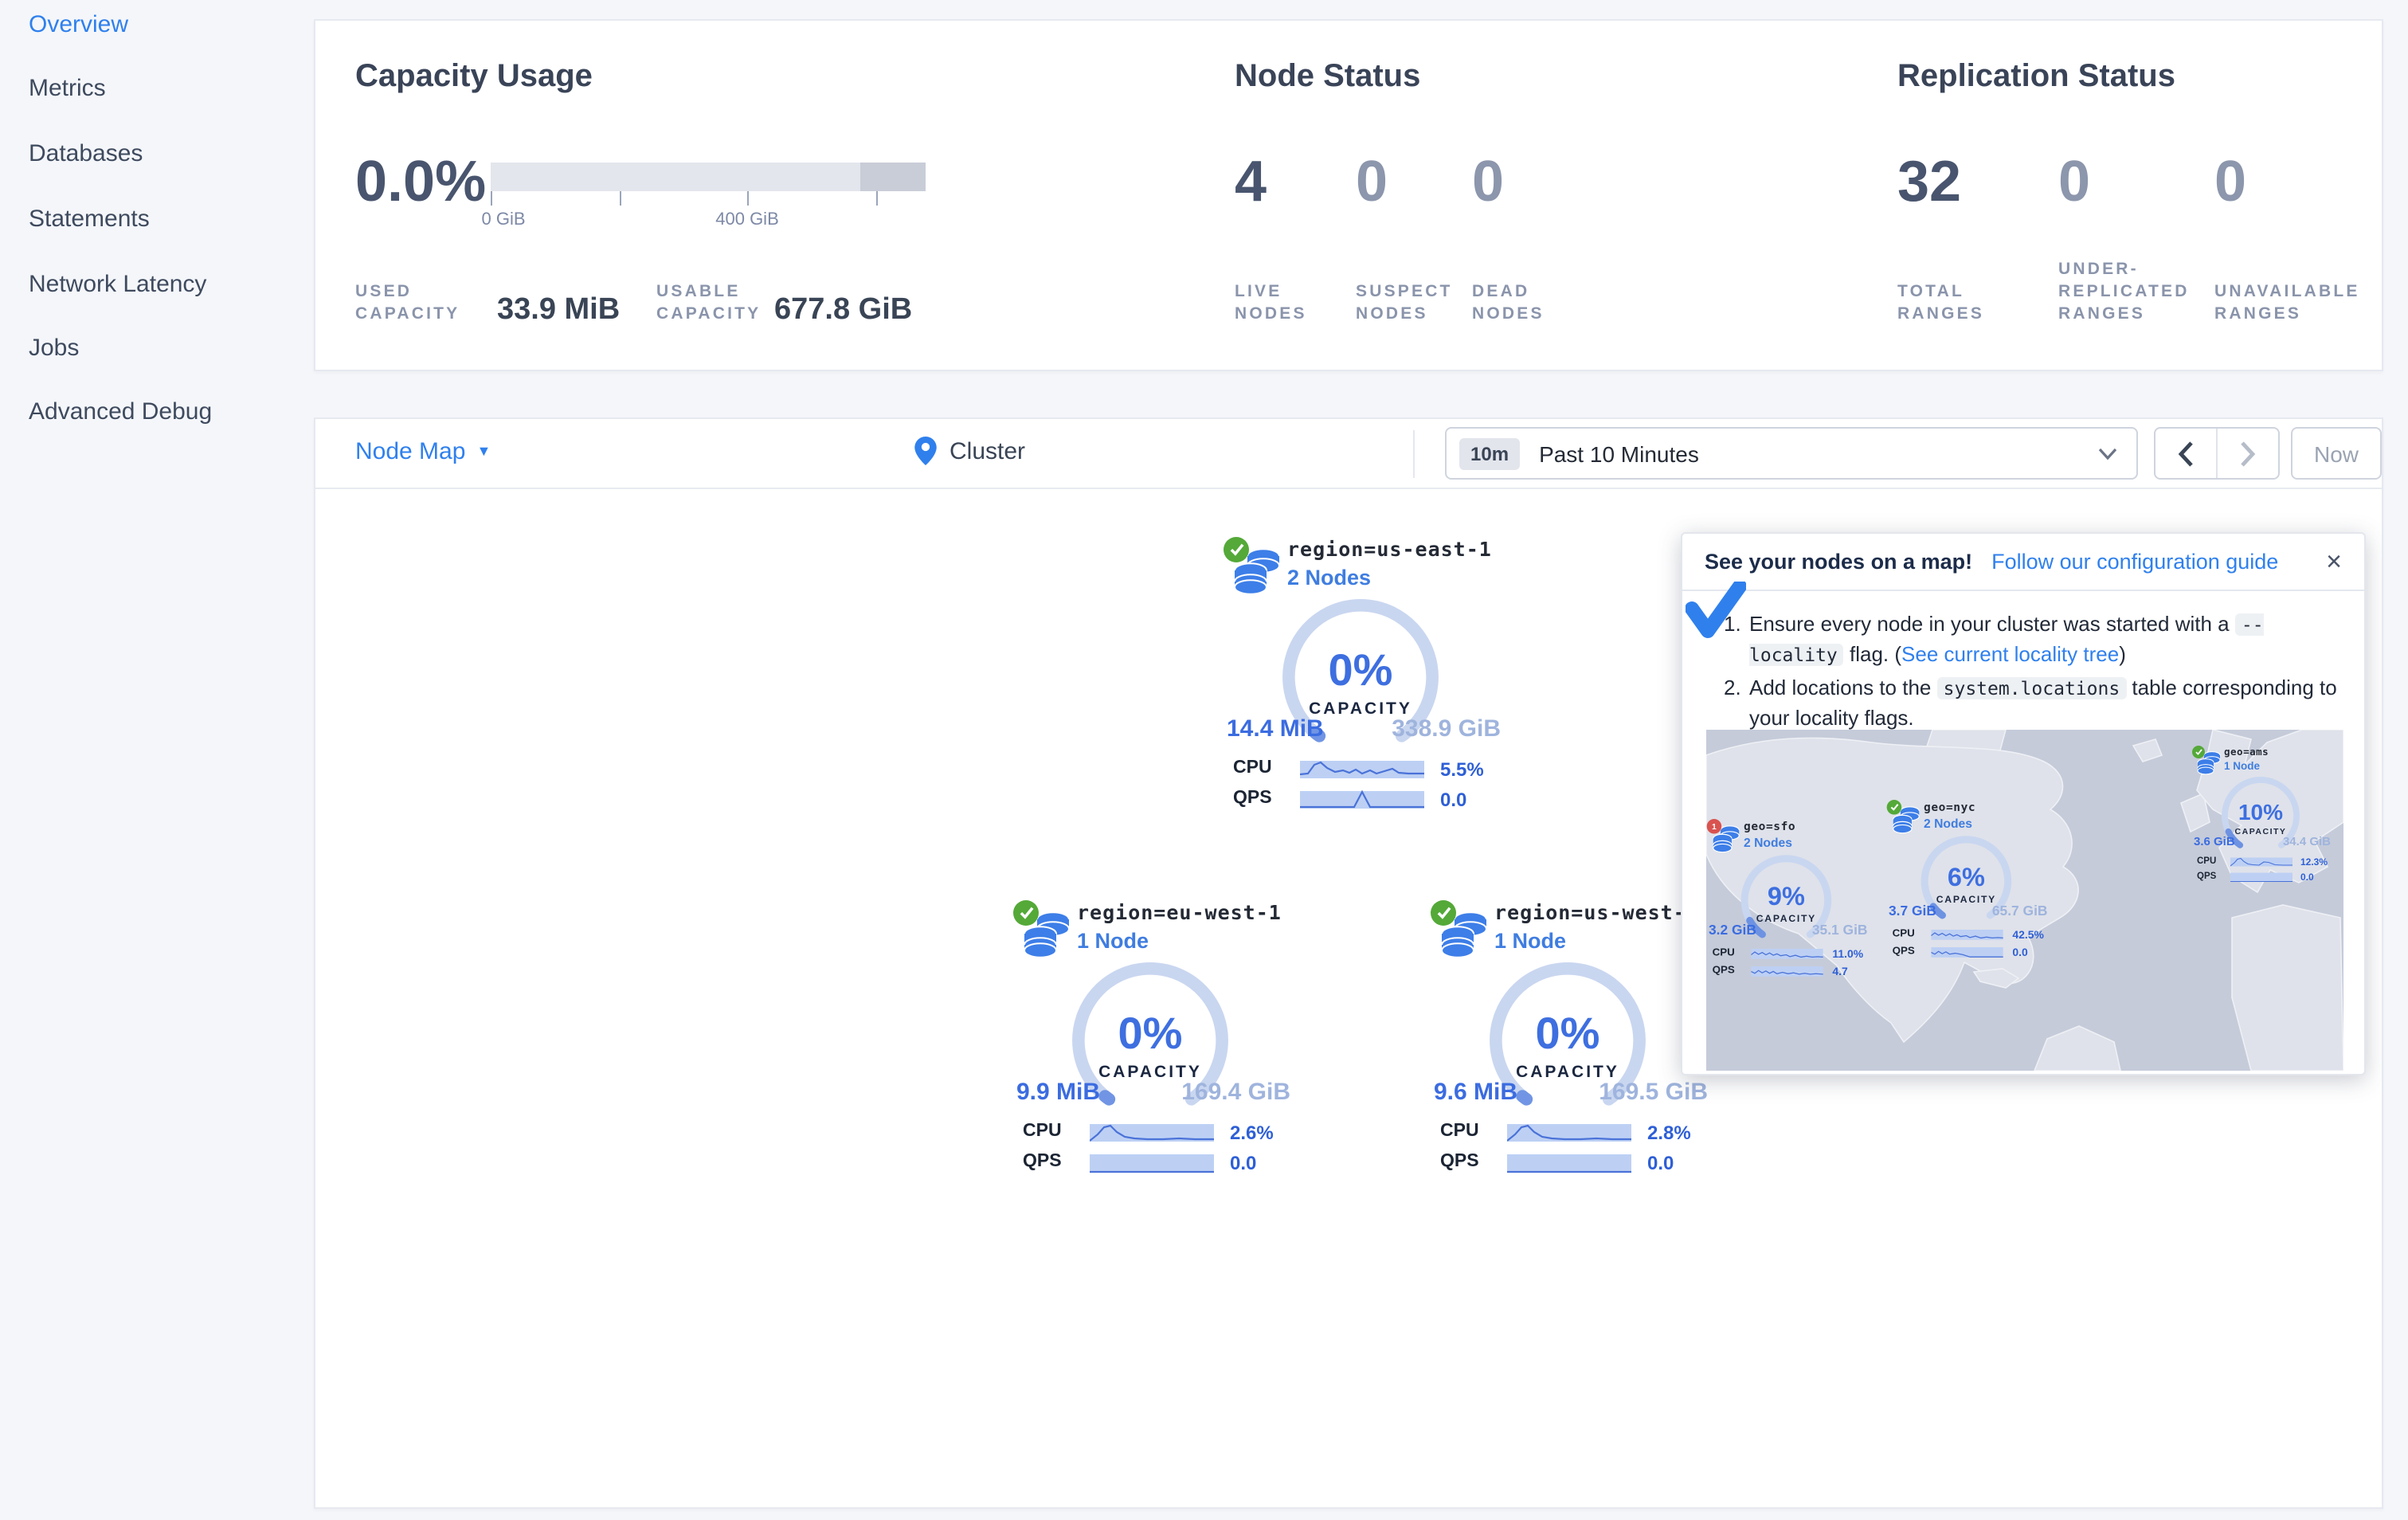  What do you see at coordinates (1966, 876) in the screenshot?
I see `gauge-percent: 6%` at bounding box center [1966, 876].